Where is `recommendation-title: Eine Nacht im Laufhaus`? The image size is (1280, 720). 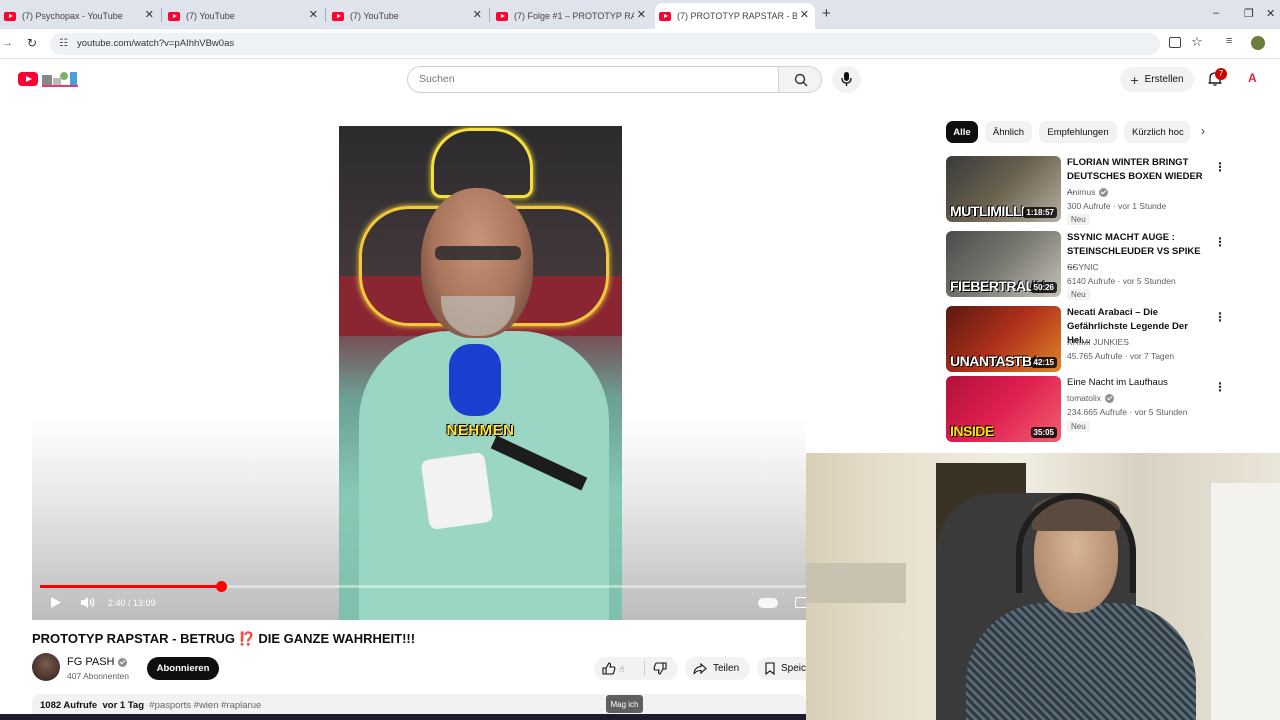
recommendation-title: Eine Nacht im Laufhaus is located at coordinates (1137, 383).